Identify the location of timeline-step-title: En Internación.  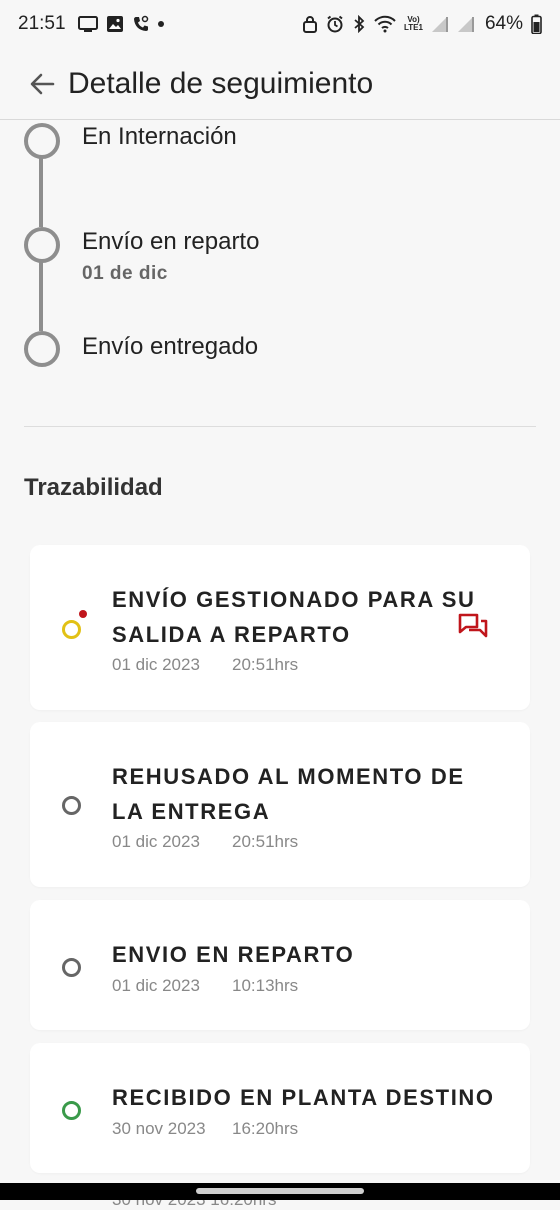
(159, 136).